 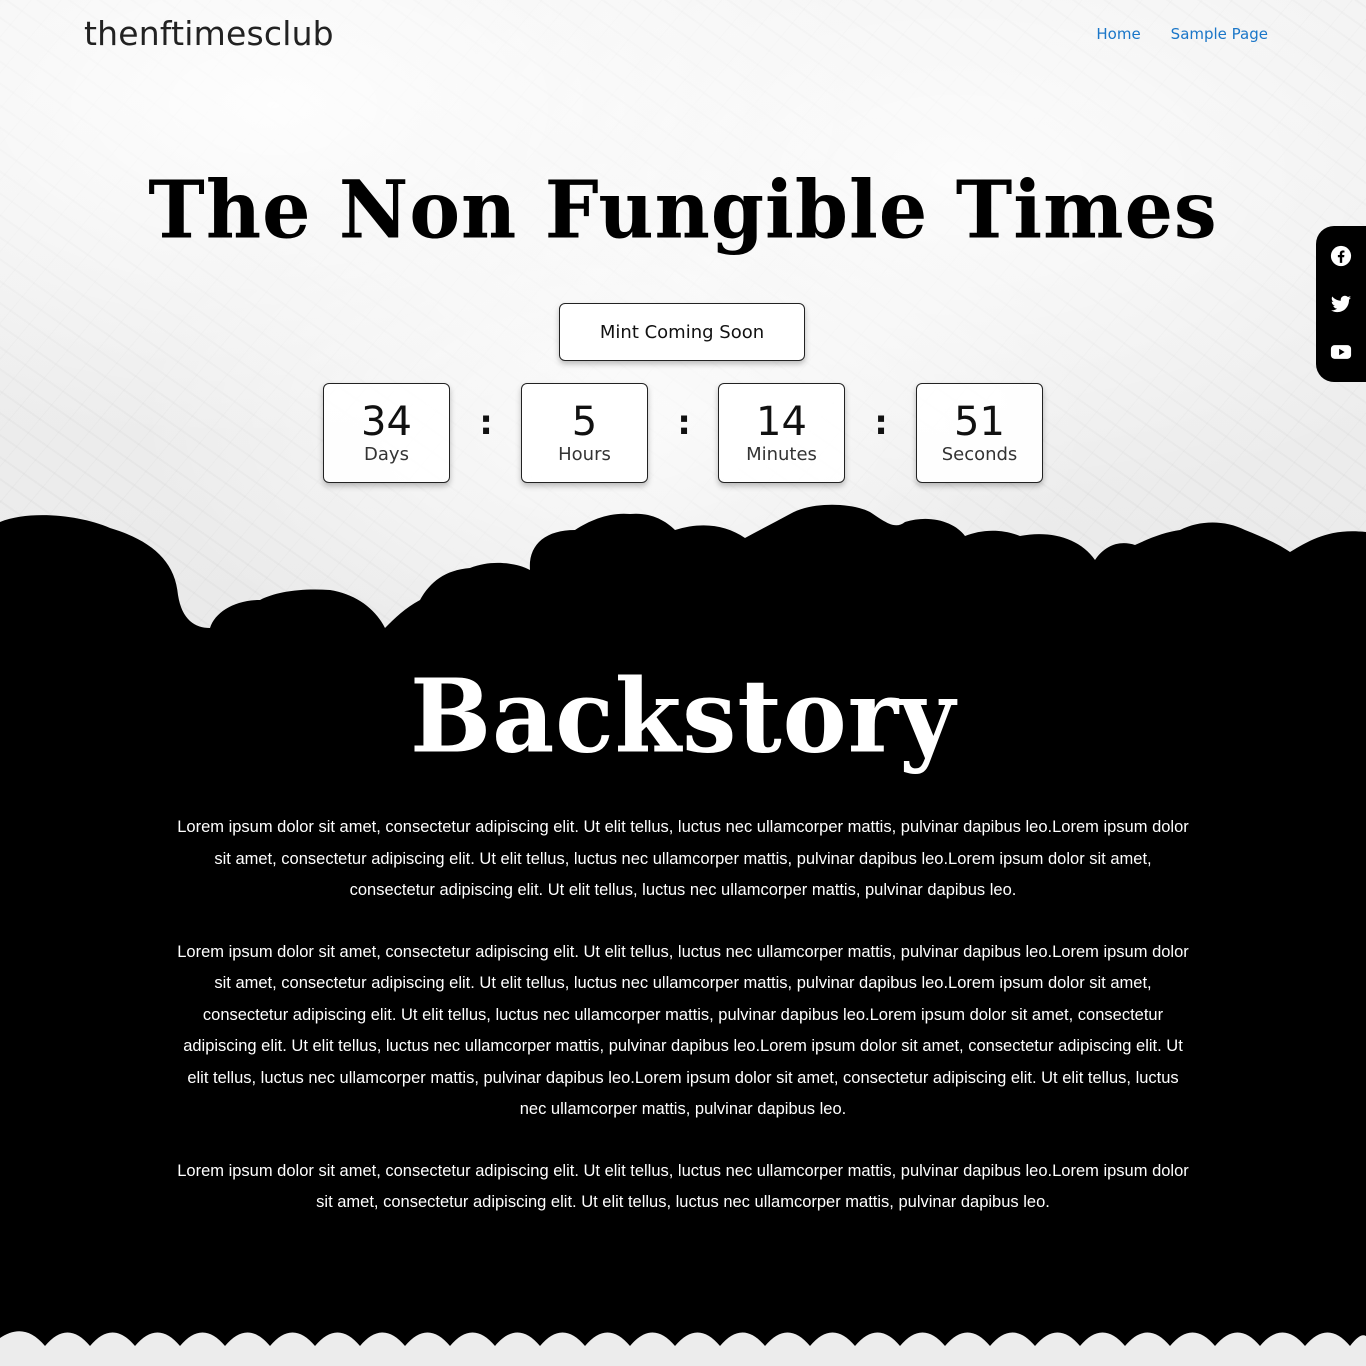 I want to click on facebook-icon, so click(x=1341, y=256).